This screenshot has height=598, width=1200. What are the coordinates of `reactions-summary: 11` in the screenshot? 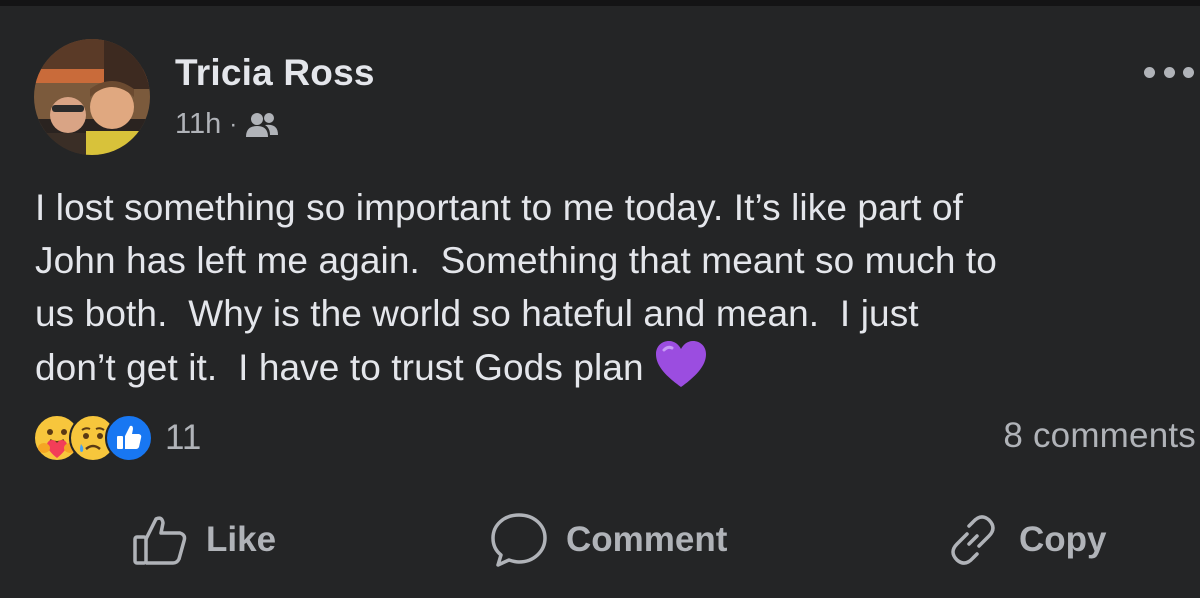 It's located at (117, 438).